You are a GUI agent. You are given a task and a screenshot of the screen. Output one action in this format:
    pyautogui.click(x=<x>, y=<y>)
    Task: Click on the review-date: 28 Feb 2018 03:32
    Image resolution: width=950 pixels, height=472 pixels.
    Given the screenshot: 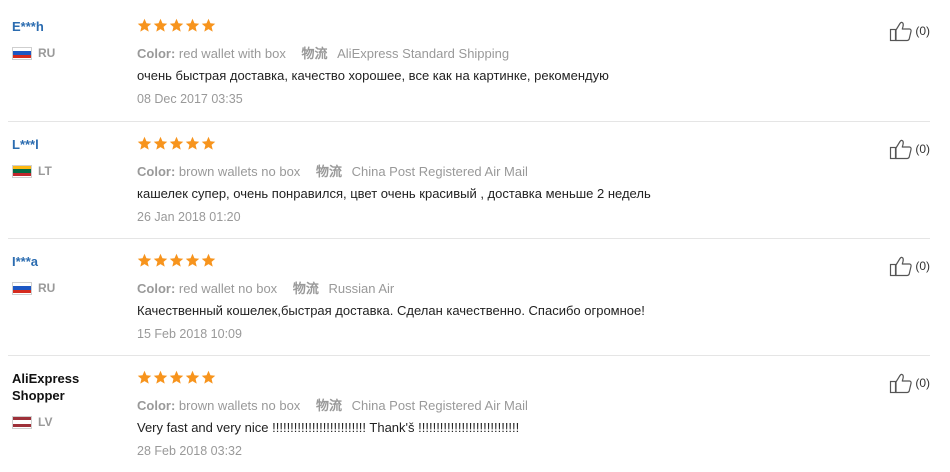 What is the action you would take?
    pyautogui.click(x=189, y=451)
    